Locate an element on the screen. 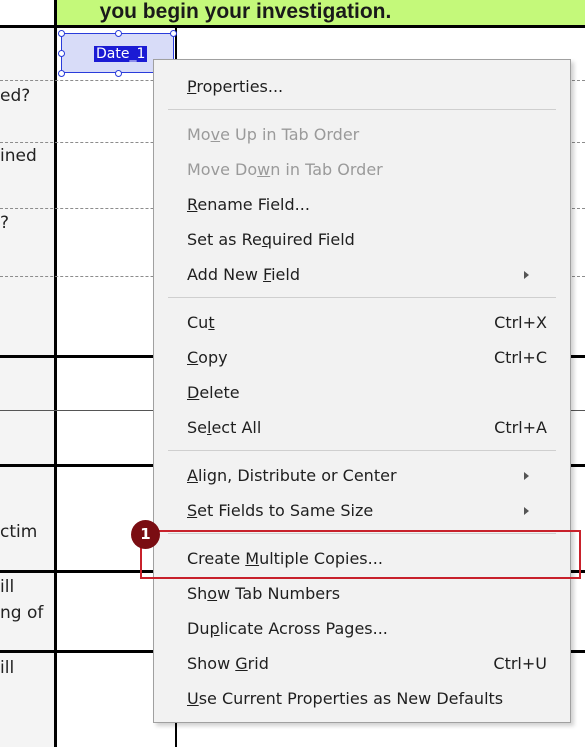 This screenshot has width=585, height=747. menu-item-label: Select All is located at coordinates (224, 427).